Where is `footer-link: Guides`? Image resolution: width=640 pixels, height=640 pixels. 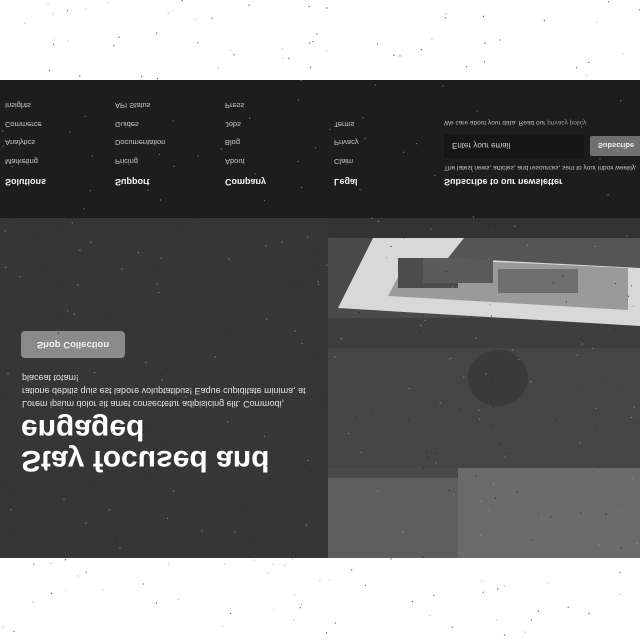 footer-link: Guides is located at coordinates (170, 124).